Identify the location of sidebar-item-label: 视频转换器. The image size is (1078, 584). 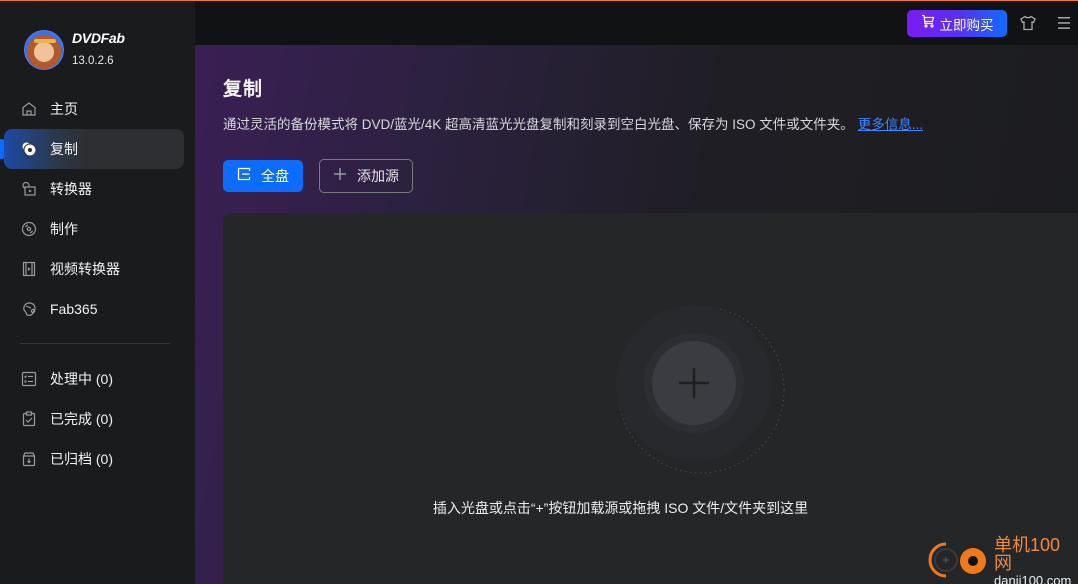
(85, 269).